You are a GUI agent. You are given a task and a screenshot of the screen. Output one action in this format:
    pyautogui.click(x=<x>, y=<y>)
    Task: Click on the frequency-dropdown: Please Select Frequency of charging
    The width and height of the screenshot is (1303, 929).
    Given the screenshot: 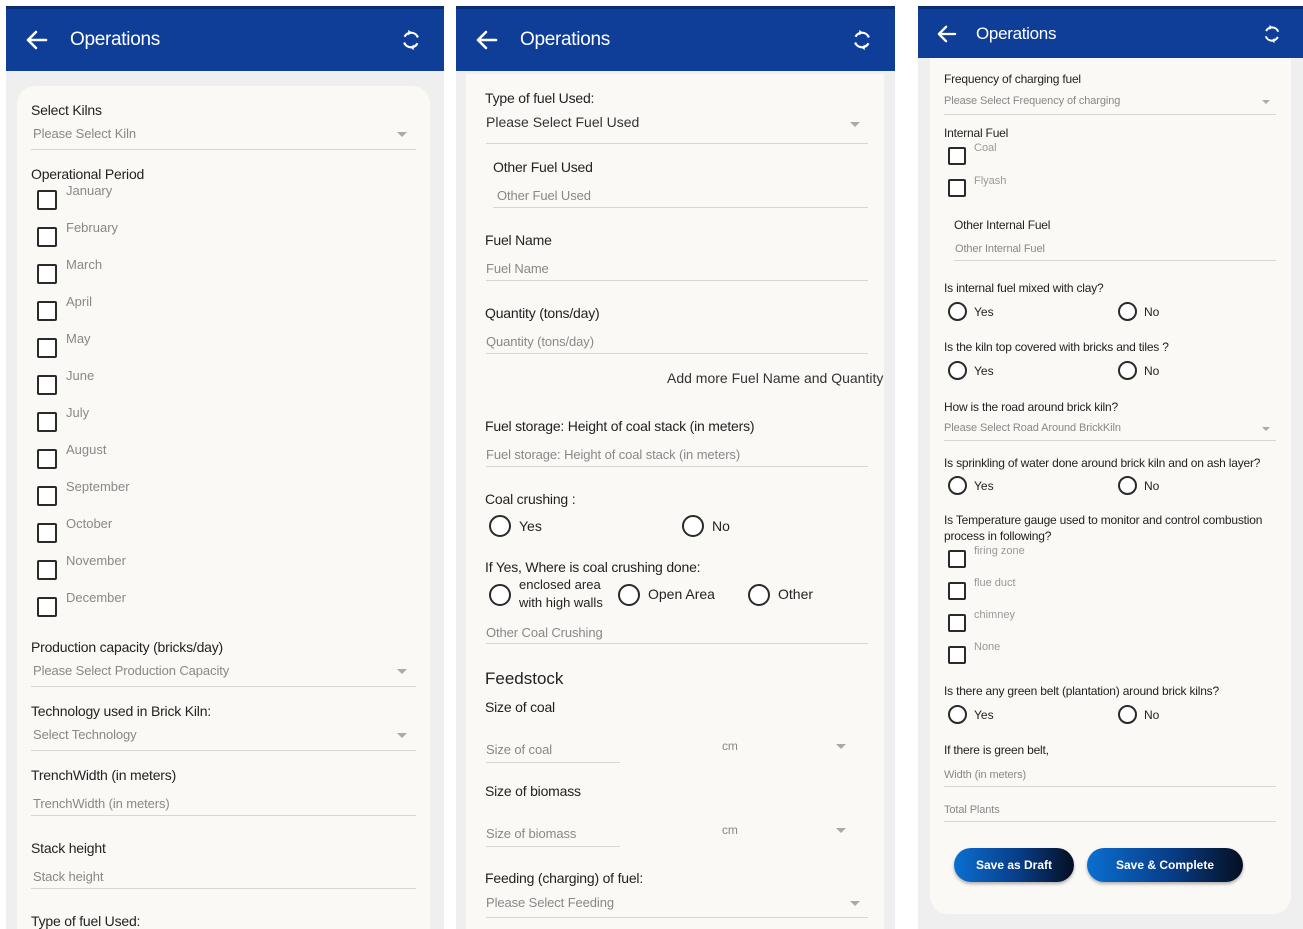 What is the action you would take?
    pyautogui.click(x=1032, y=101)
    